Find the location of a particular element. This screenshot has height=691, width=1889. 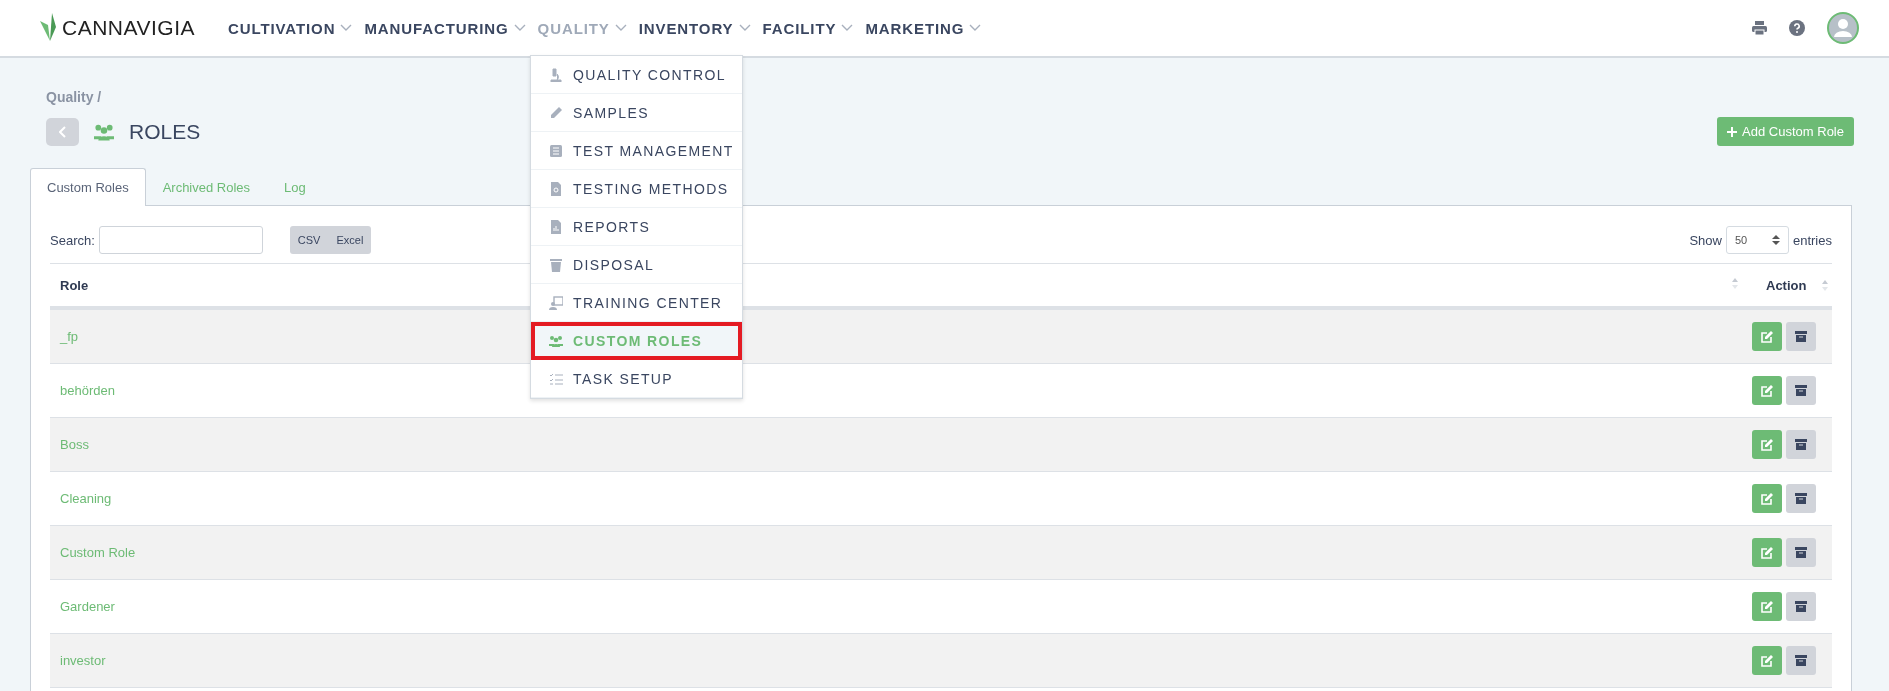

dropdown-item: TASK SETUP is located at coordinates (636, 379).